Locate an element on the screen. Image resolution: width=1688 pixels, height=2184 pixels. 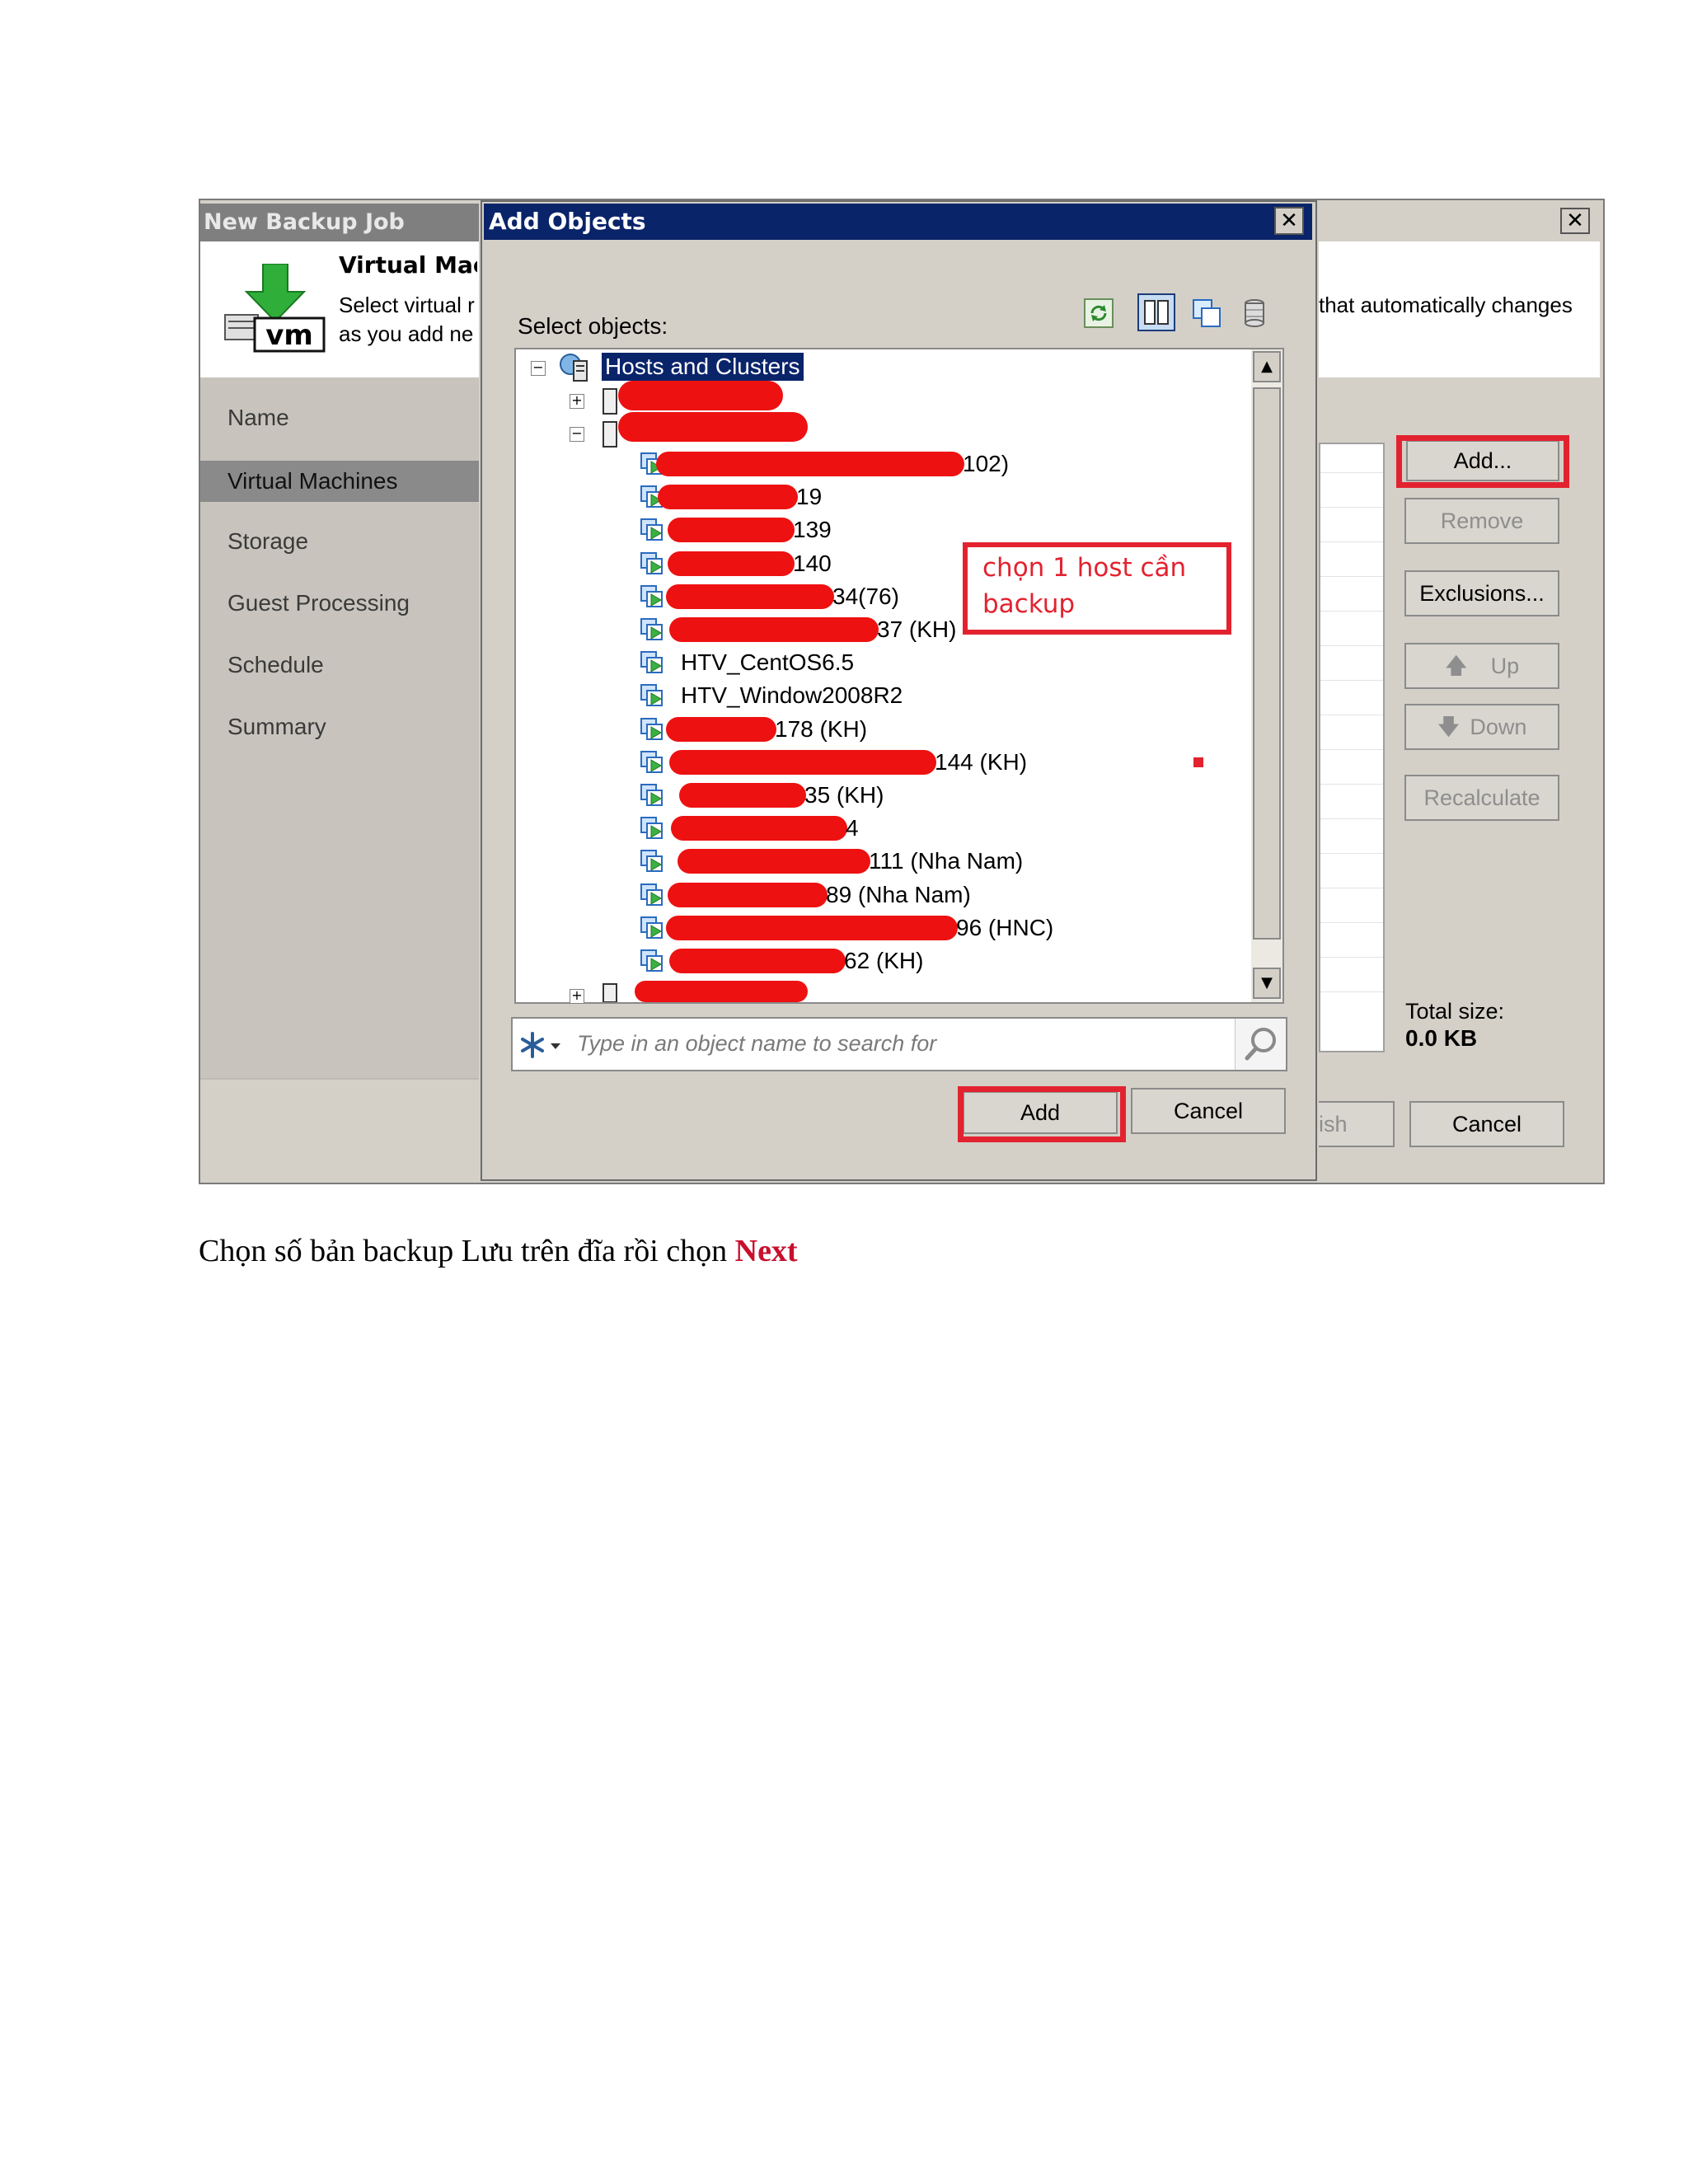
vm-tree-item: 35 (KH) is located at coordinates (844, 795).